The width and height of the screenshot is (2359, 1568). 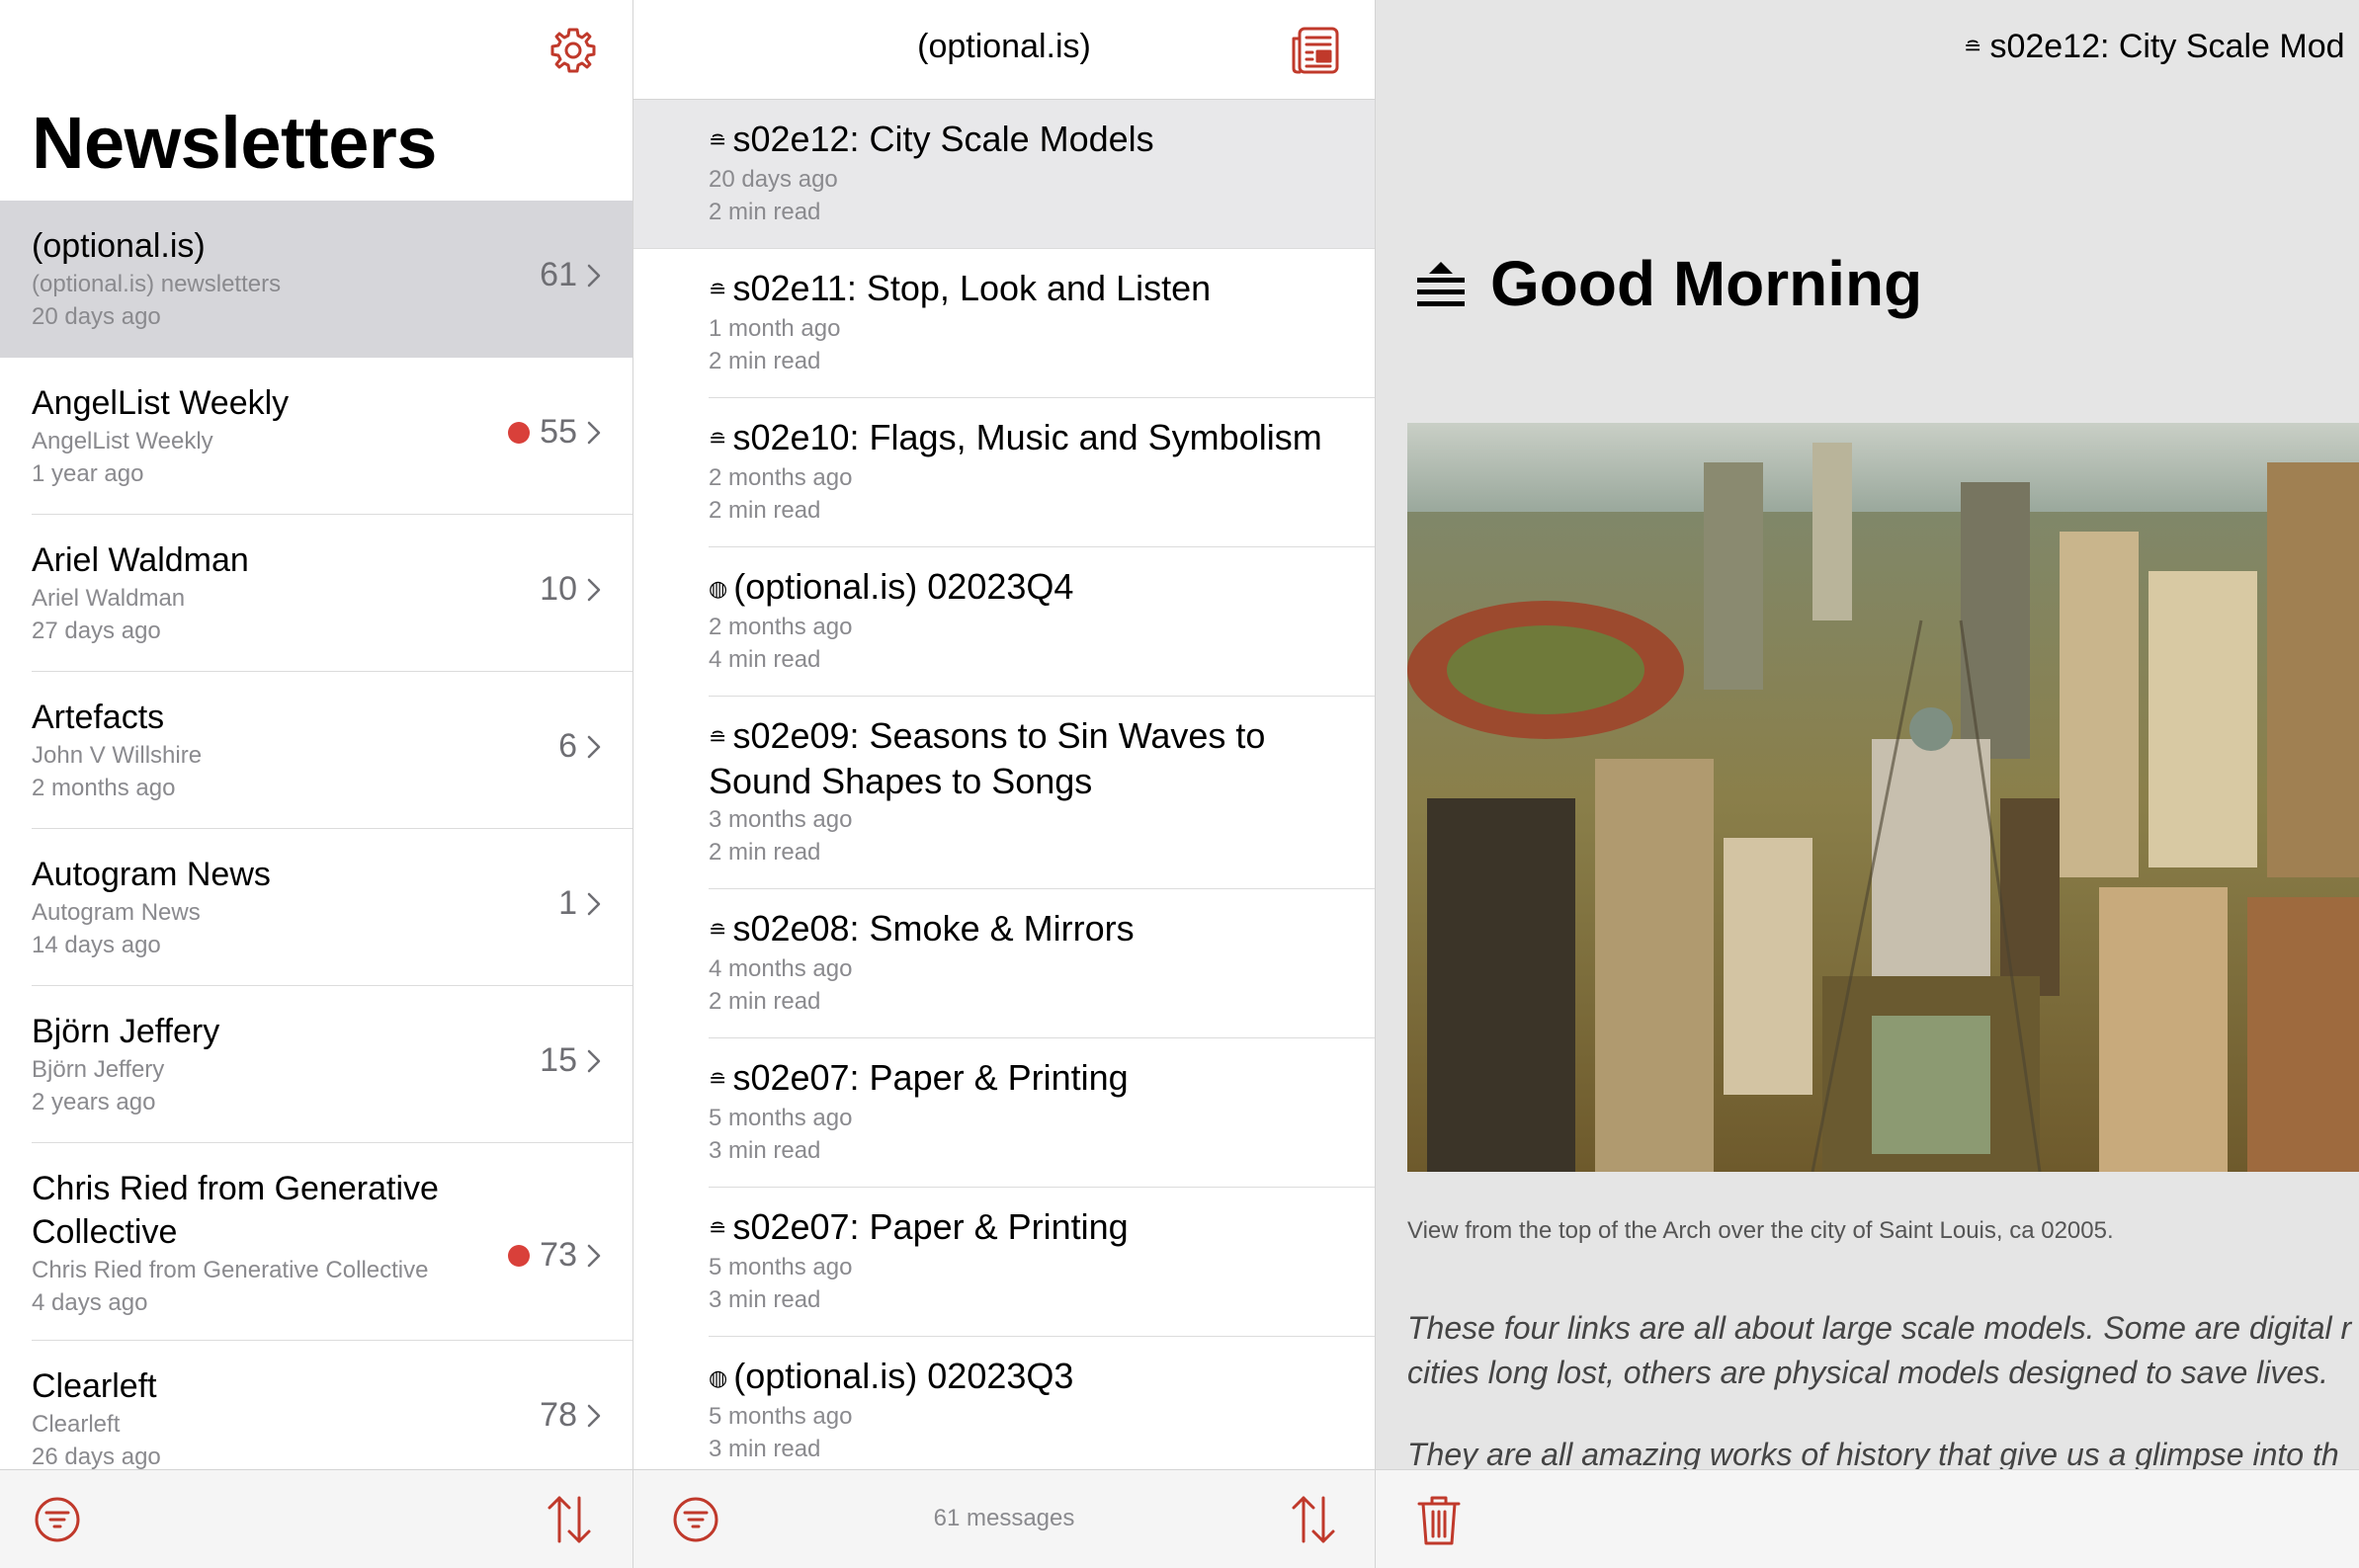 I want to click on message-title: ≘ s02e12: City Scale Models, so click(x=1025, y=140).